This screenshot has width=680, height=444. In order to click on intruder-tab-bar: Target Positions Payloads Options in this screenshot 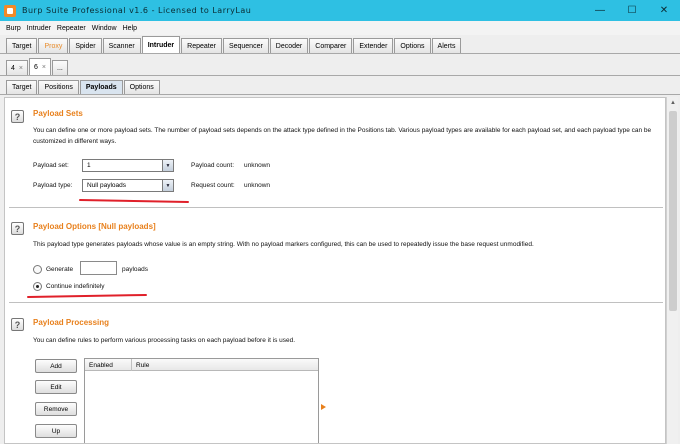, I will do `click(340, 86)`.